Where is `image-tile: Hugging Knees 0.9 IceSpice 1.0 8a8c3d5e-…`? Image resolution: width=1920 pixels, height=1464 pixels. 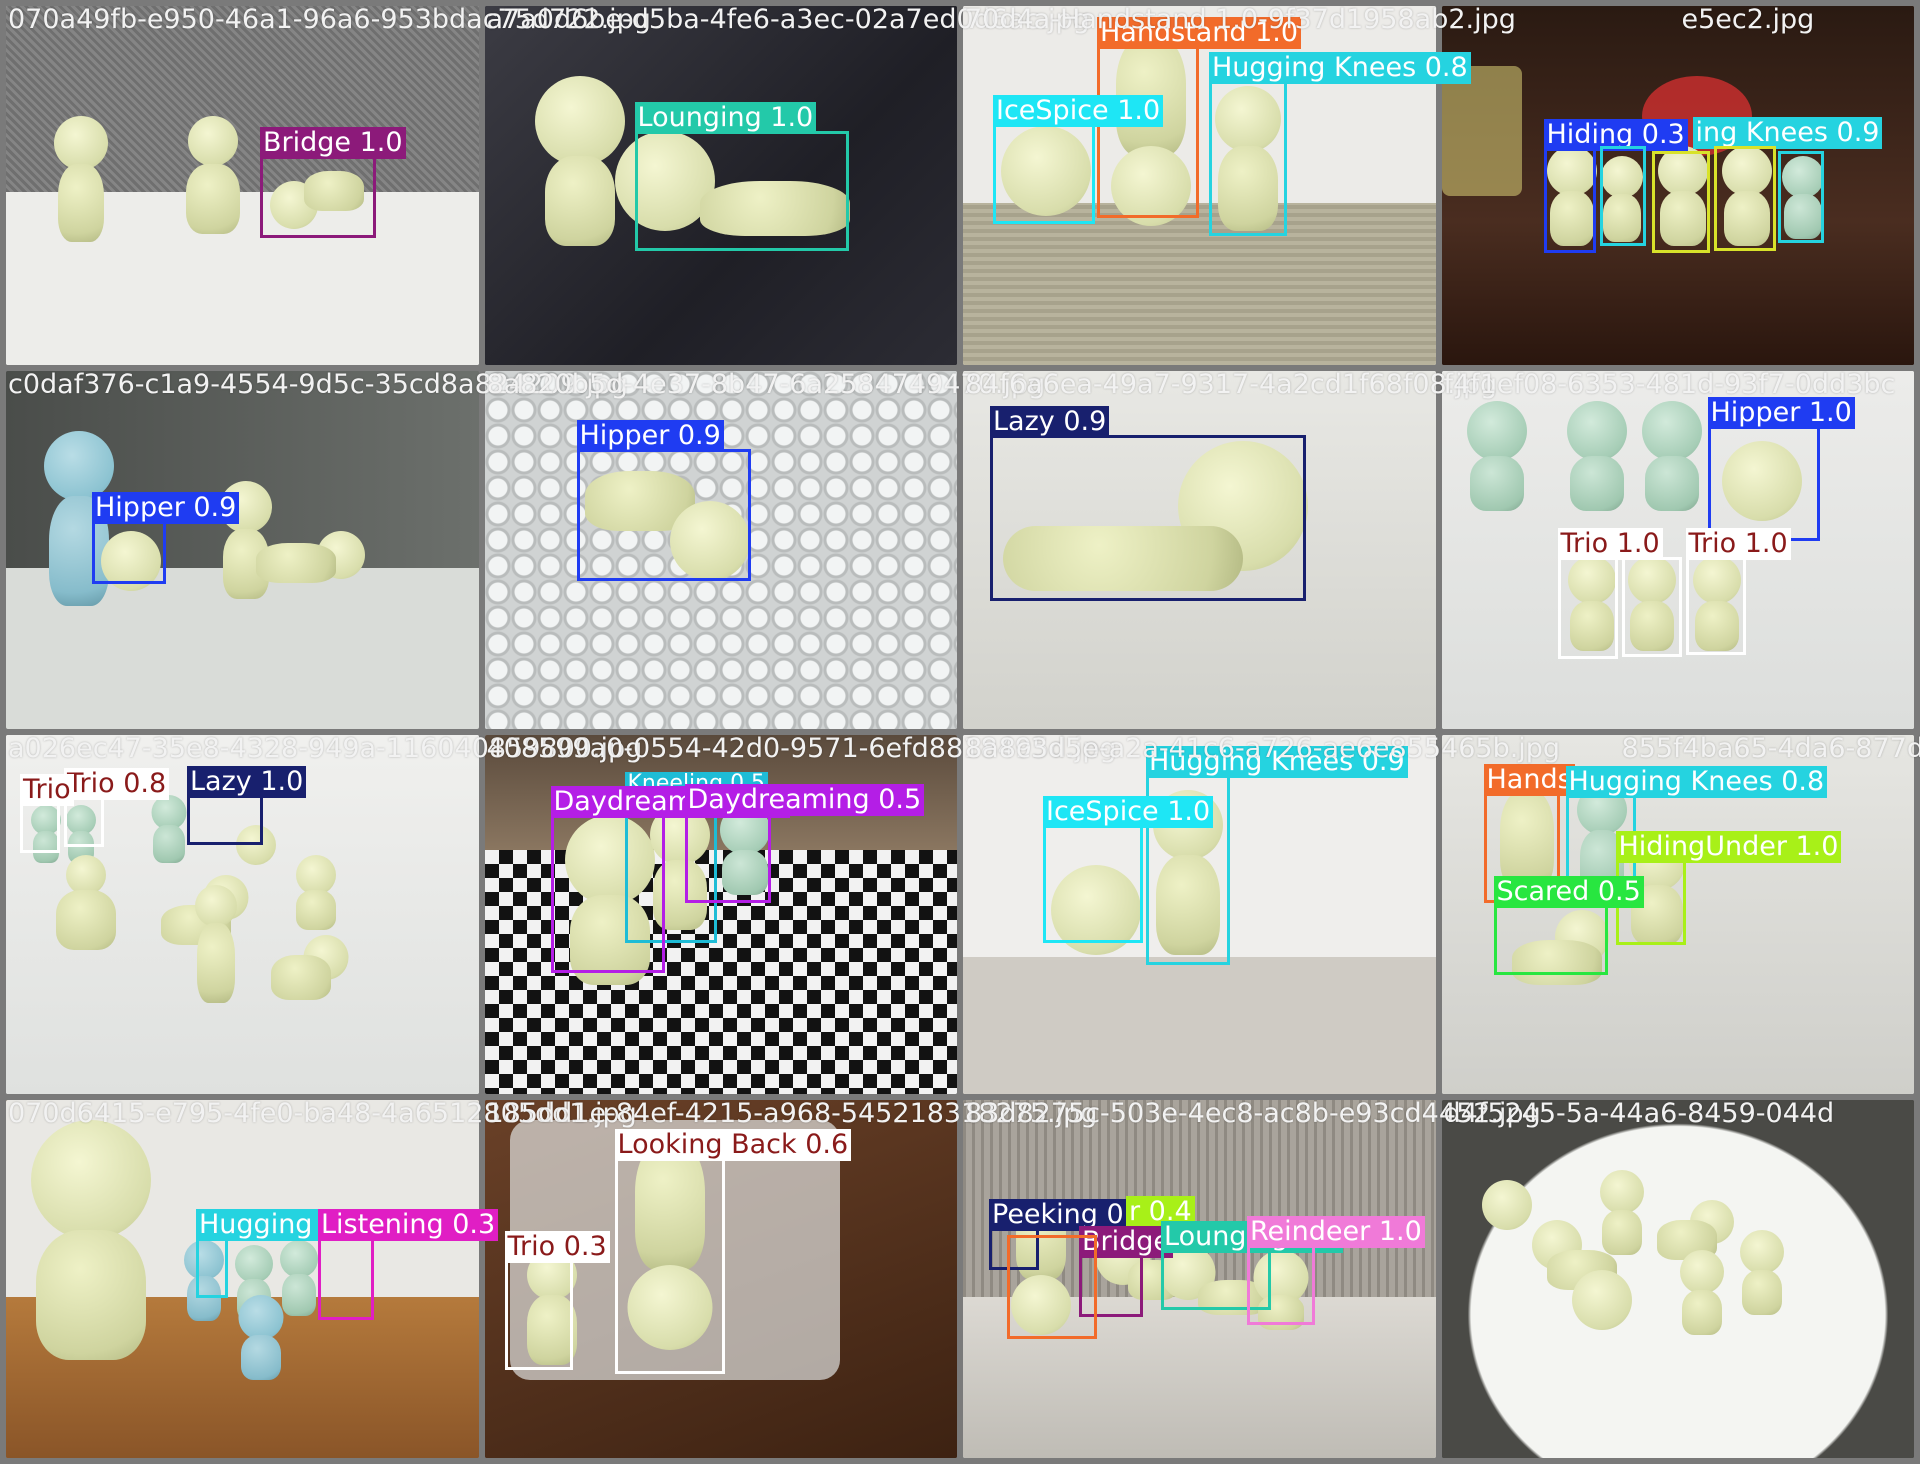 image-tile: Hugging Knees 0.9 IceSpice 1.0 8a8c3d5e-… is located at coordinates (1261, 913).